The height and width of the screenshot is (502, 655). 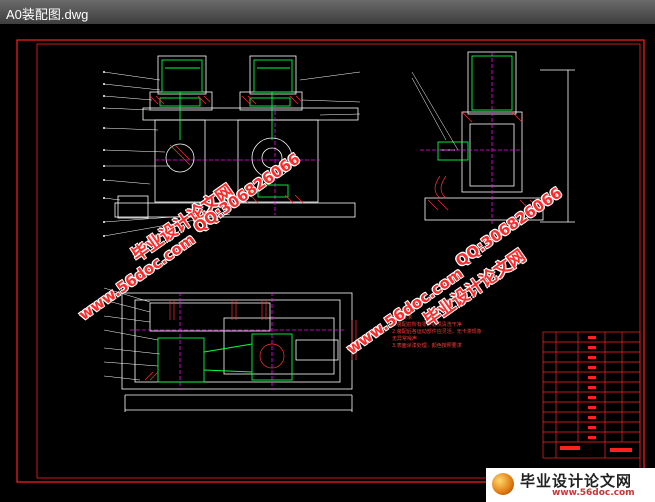 What do you see at coordinates (427, 346) in the screenshot?
I see `notes-line: 3.表面涂漆处理，颜色按照要求` at bounding box center [427, 346].